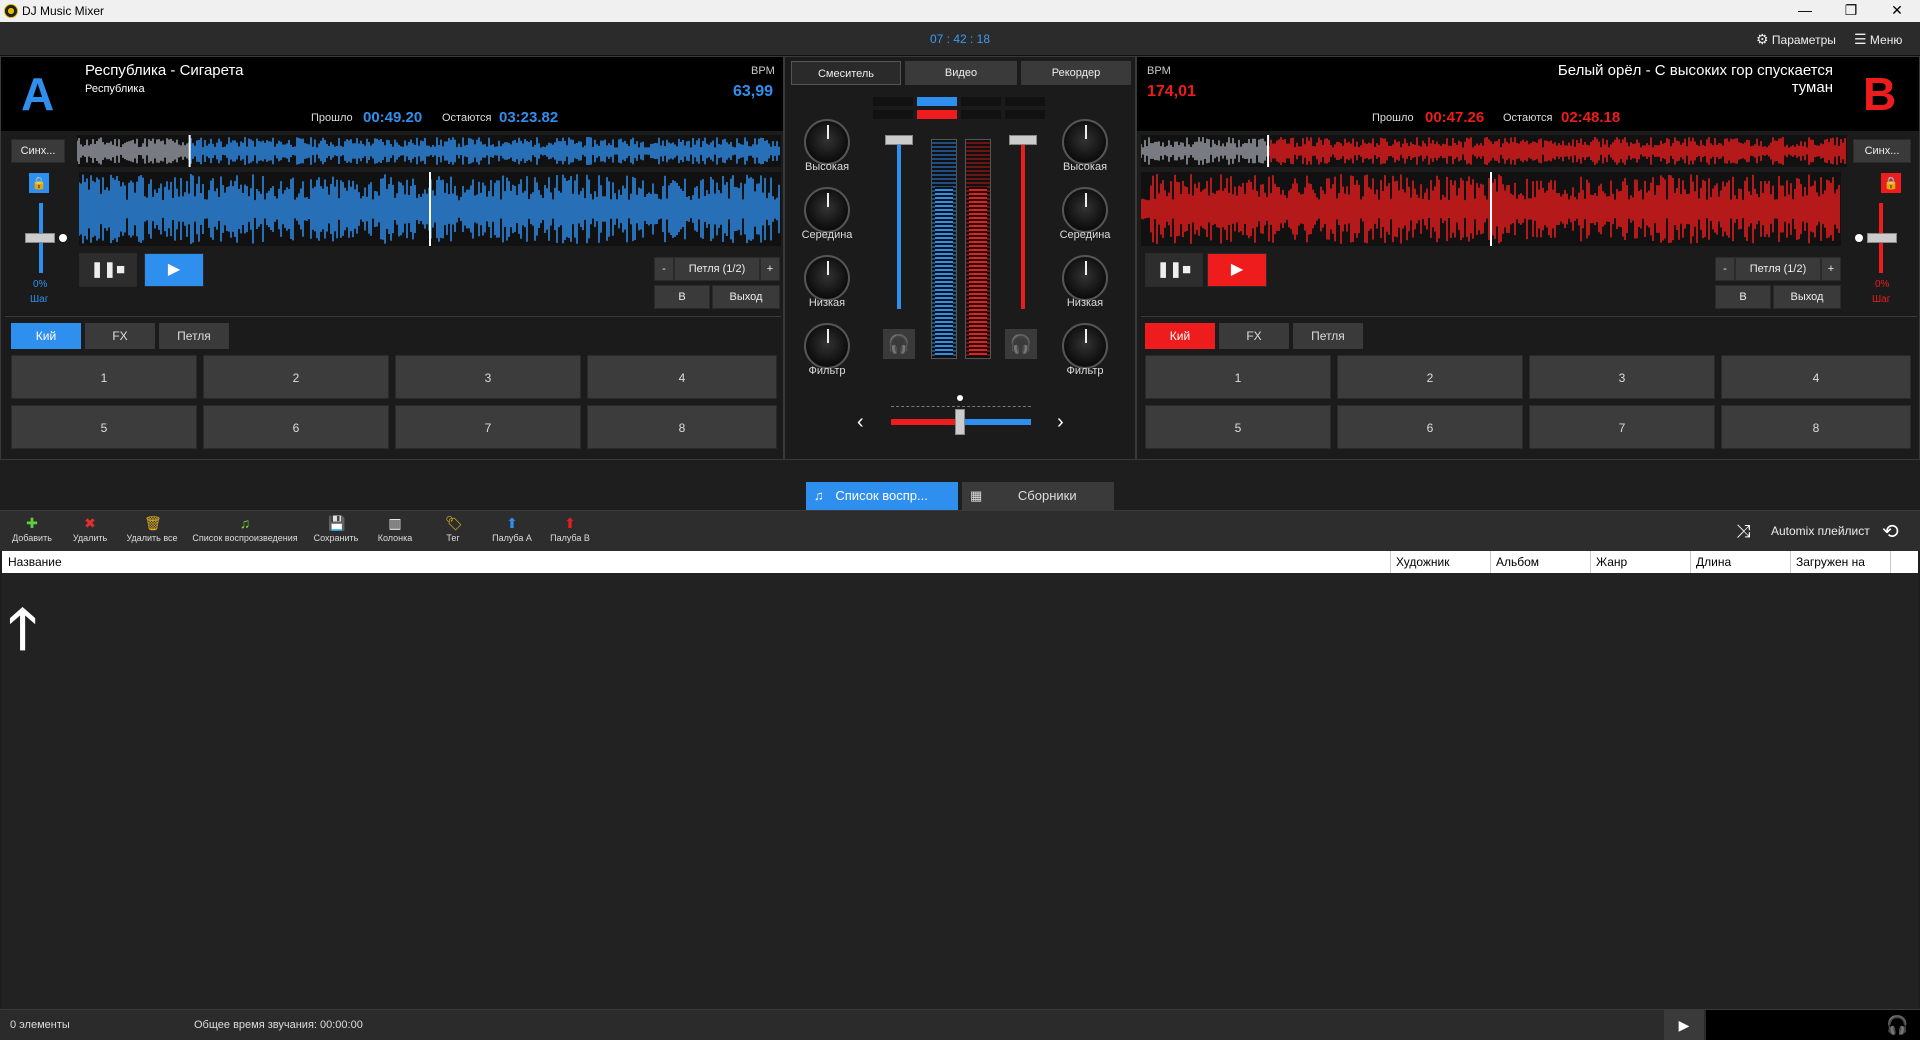 The width and height of the screenshot is (1920, 1040). I want to click on deck-b-play-button: ▶, so click(1237, 270).